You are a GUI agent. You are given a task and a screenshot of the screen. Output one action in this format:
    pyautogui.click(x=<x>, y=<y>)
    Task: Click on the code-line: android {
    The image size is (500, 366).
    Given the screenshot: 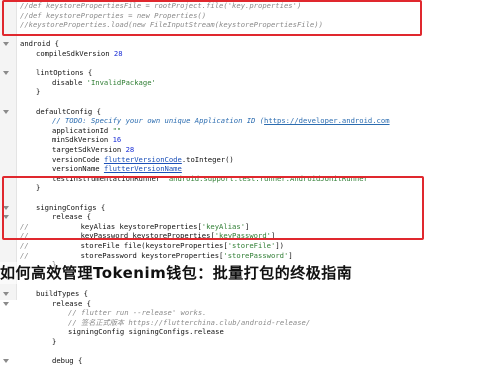 What is the action you would take?
    pyautogui.click(x=39, y=44)
    